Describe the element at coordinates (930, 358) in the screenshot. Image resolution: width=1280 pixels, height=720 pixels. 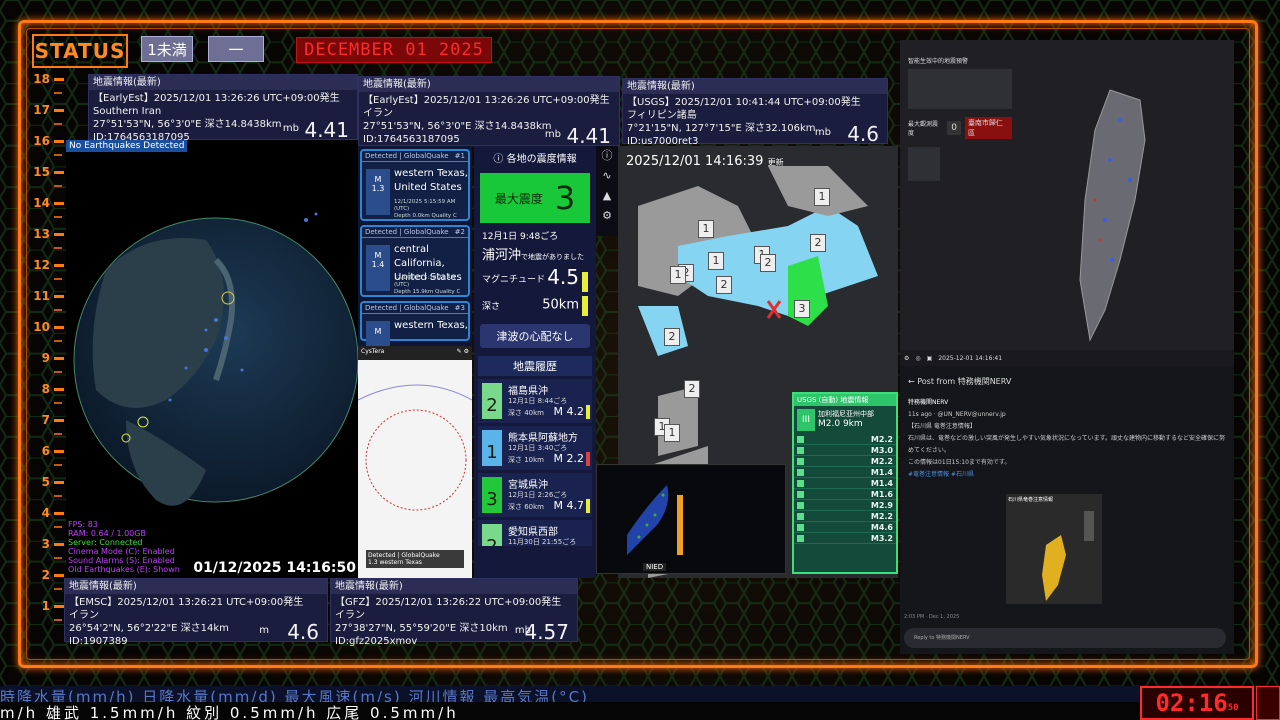
I see `map-icon: ▣` at that location.